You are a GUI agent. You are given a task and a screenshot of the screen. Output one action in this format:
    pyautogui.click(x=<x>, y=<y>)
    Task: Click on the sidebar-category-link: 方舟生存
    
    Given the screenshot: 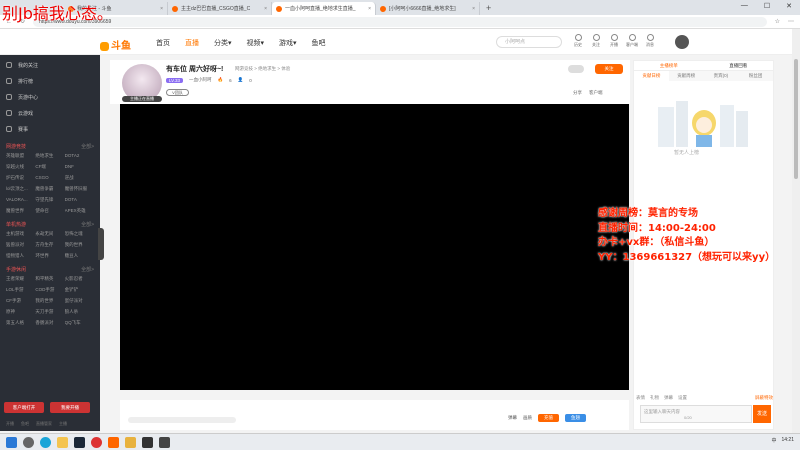 What is the action you would take?
    pyautogui.click(x=49, y=245)
    